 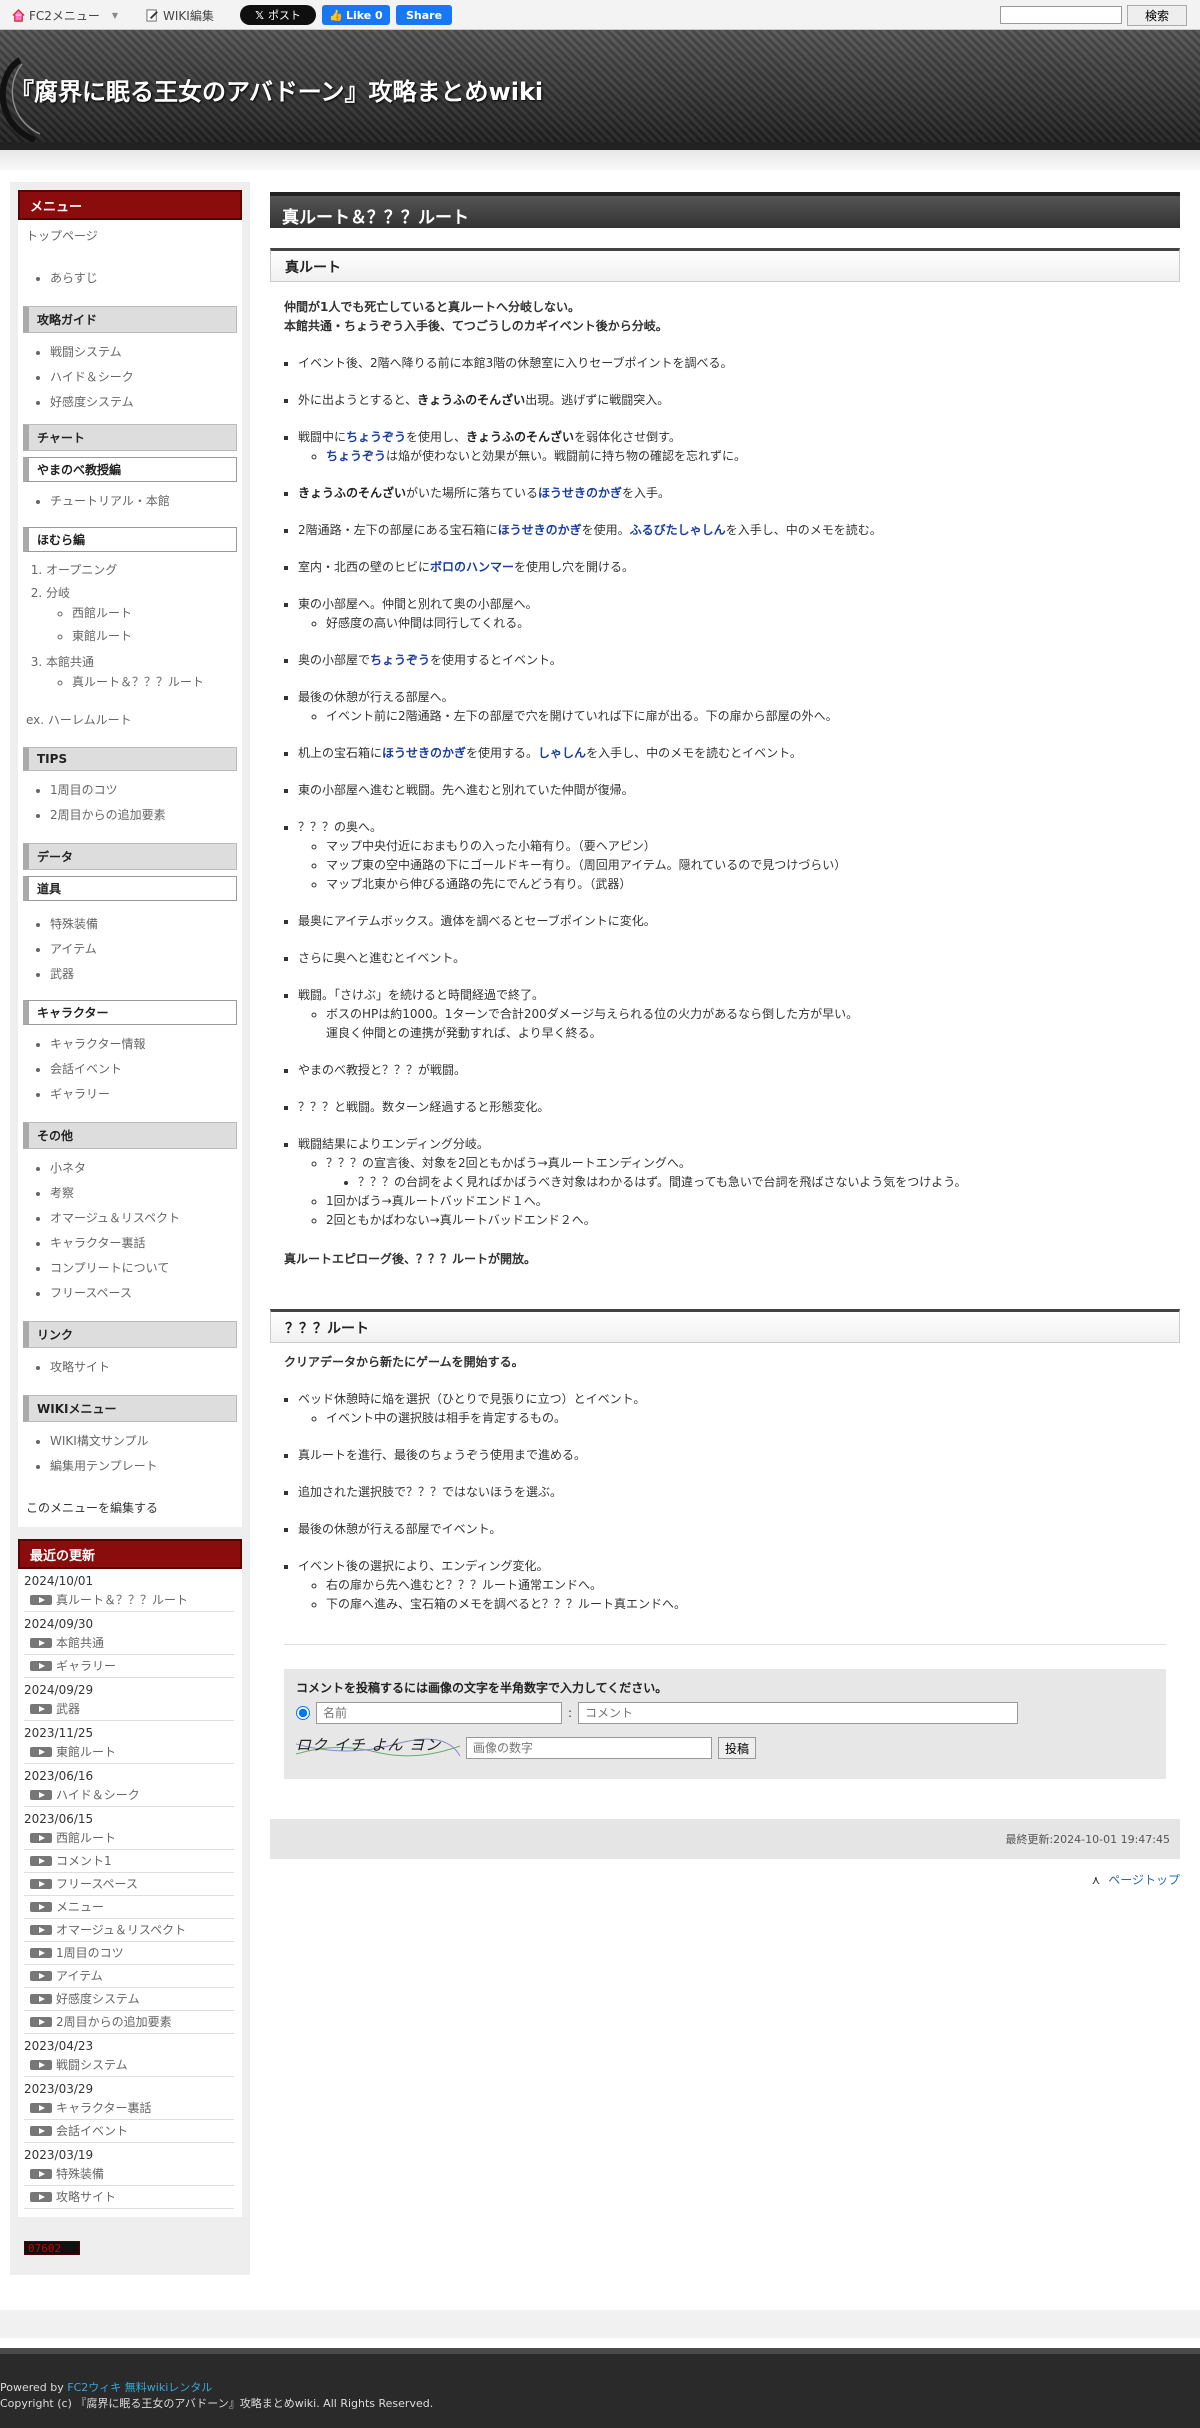 What do you see at coordinates (739, 1529) in the screenshot?
I see `list-item: 最後の休憩が行える部屋でイベント。` at bounding box center [739, 1529].